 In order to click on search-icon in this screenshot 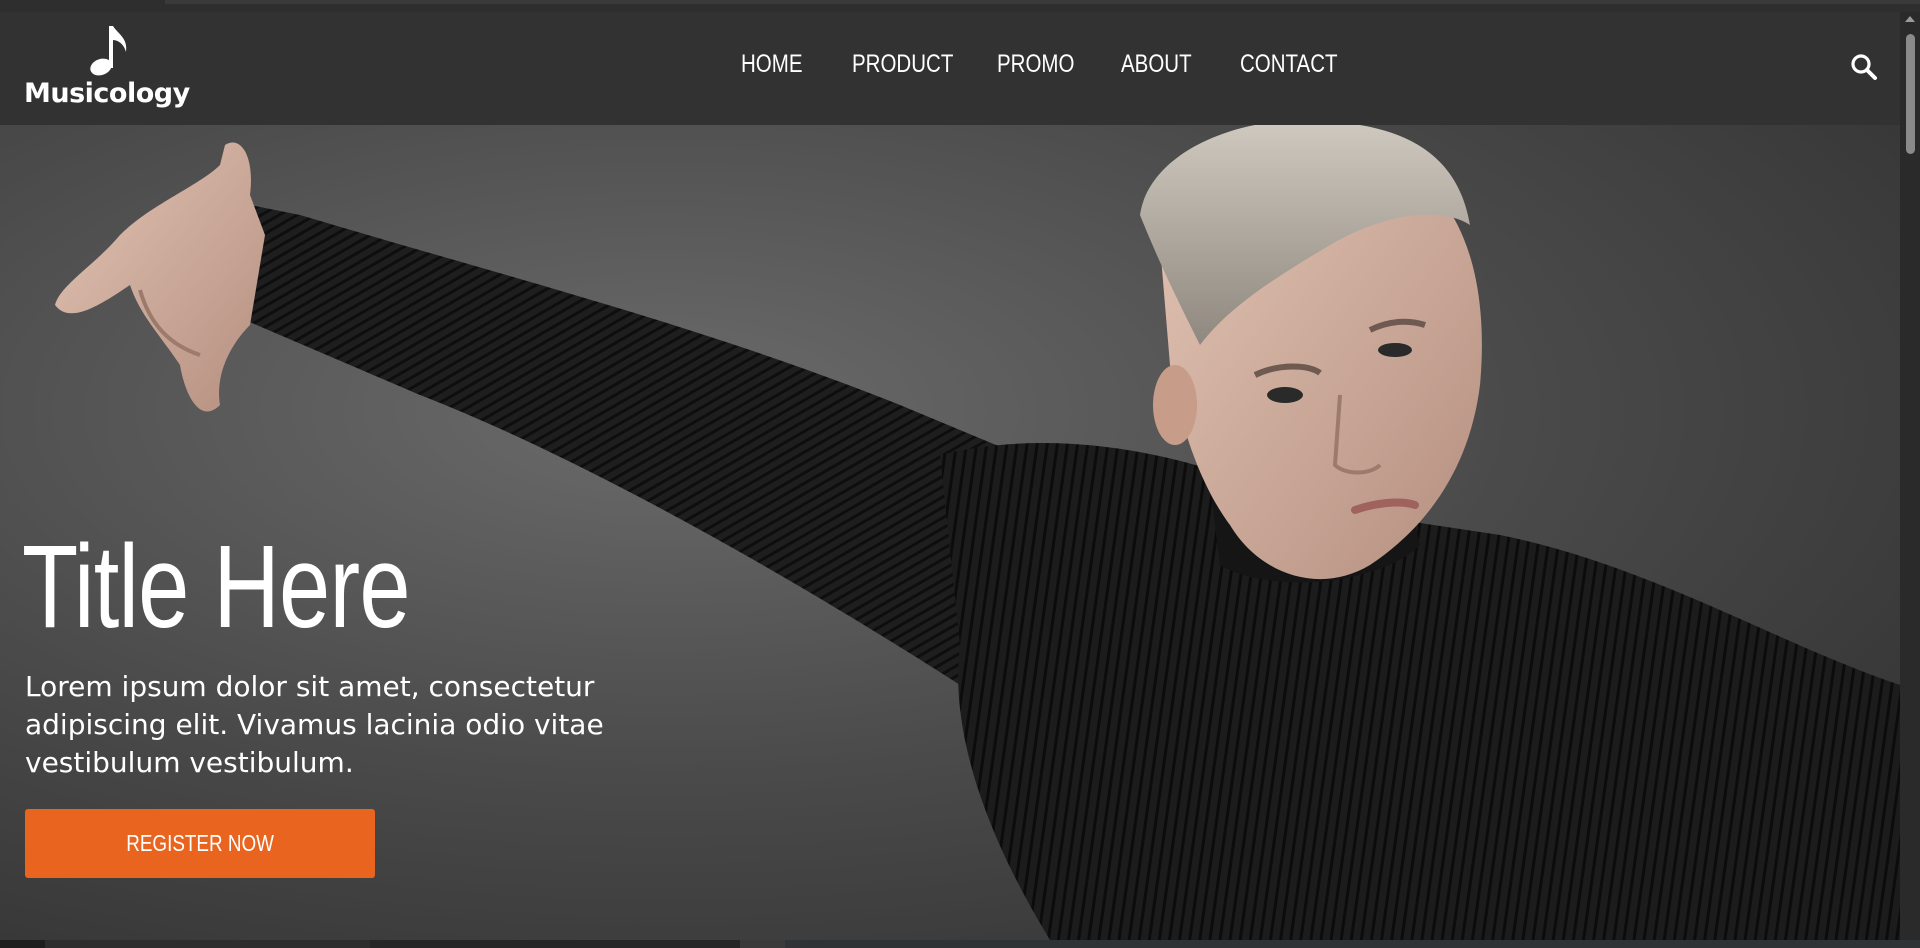, I will do `click(1864, 67)`.